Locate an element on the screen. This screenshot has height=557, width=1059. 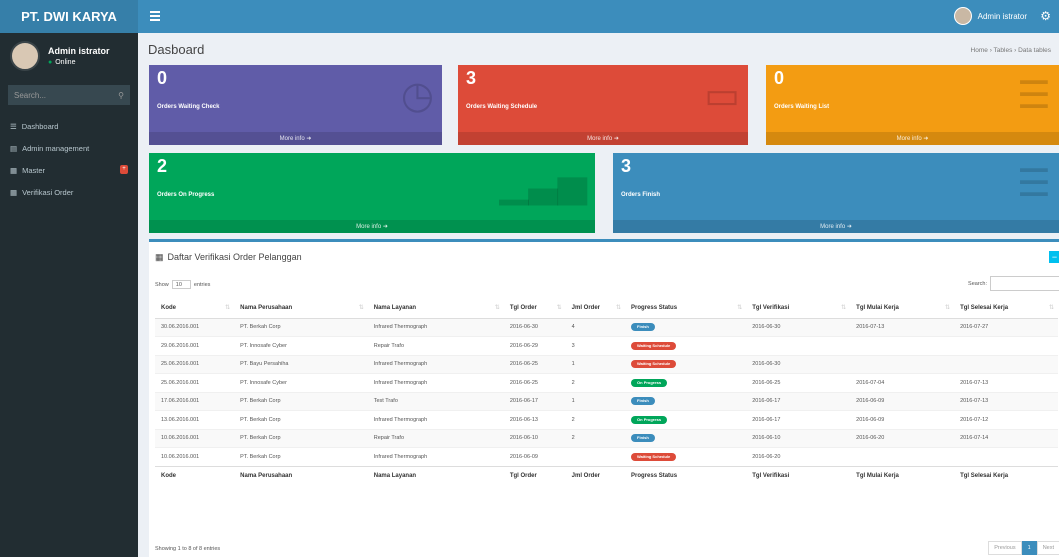
pagination-next: Next is located at coordinates (1047, 548).